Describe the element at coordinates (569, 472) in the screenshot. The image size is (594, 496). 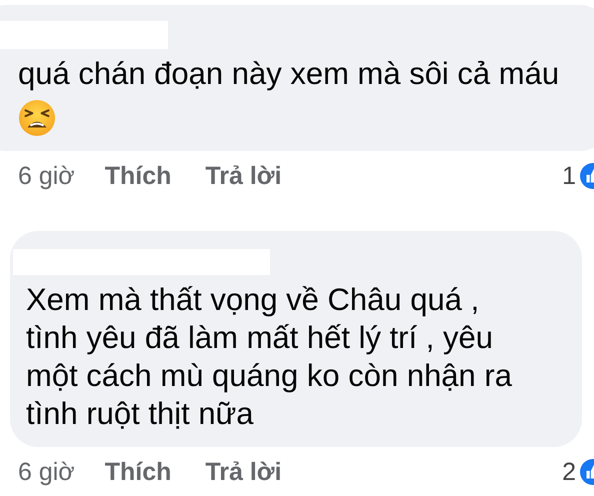
I see `reaction-count: 2` at that location.